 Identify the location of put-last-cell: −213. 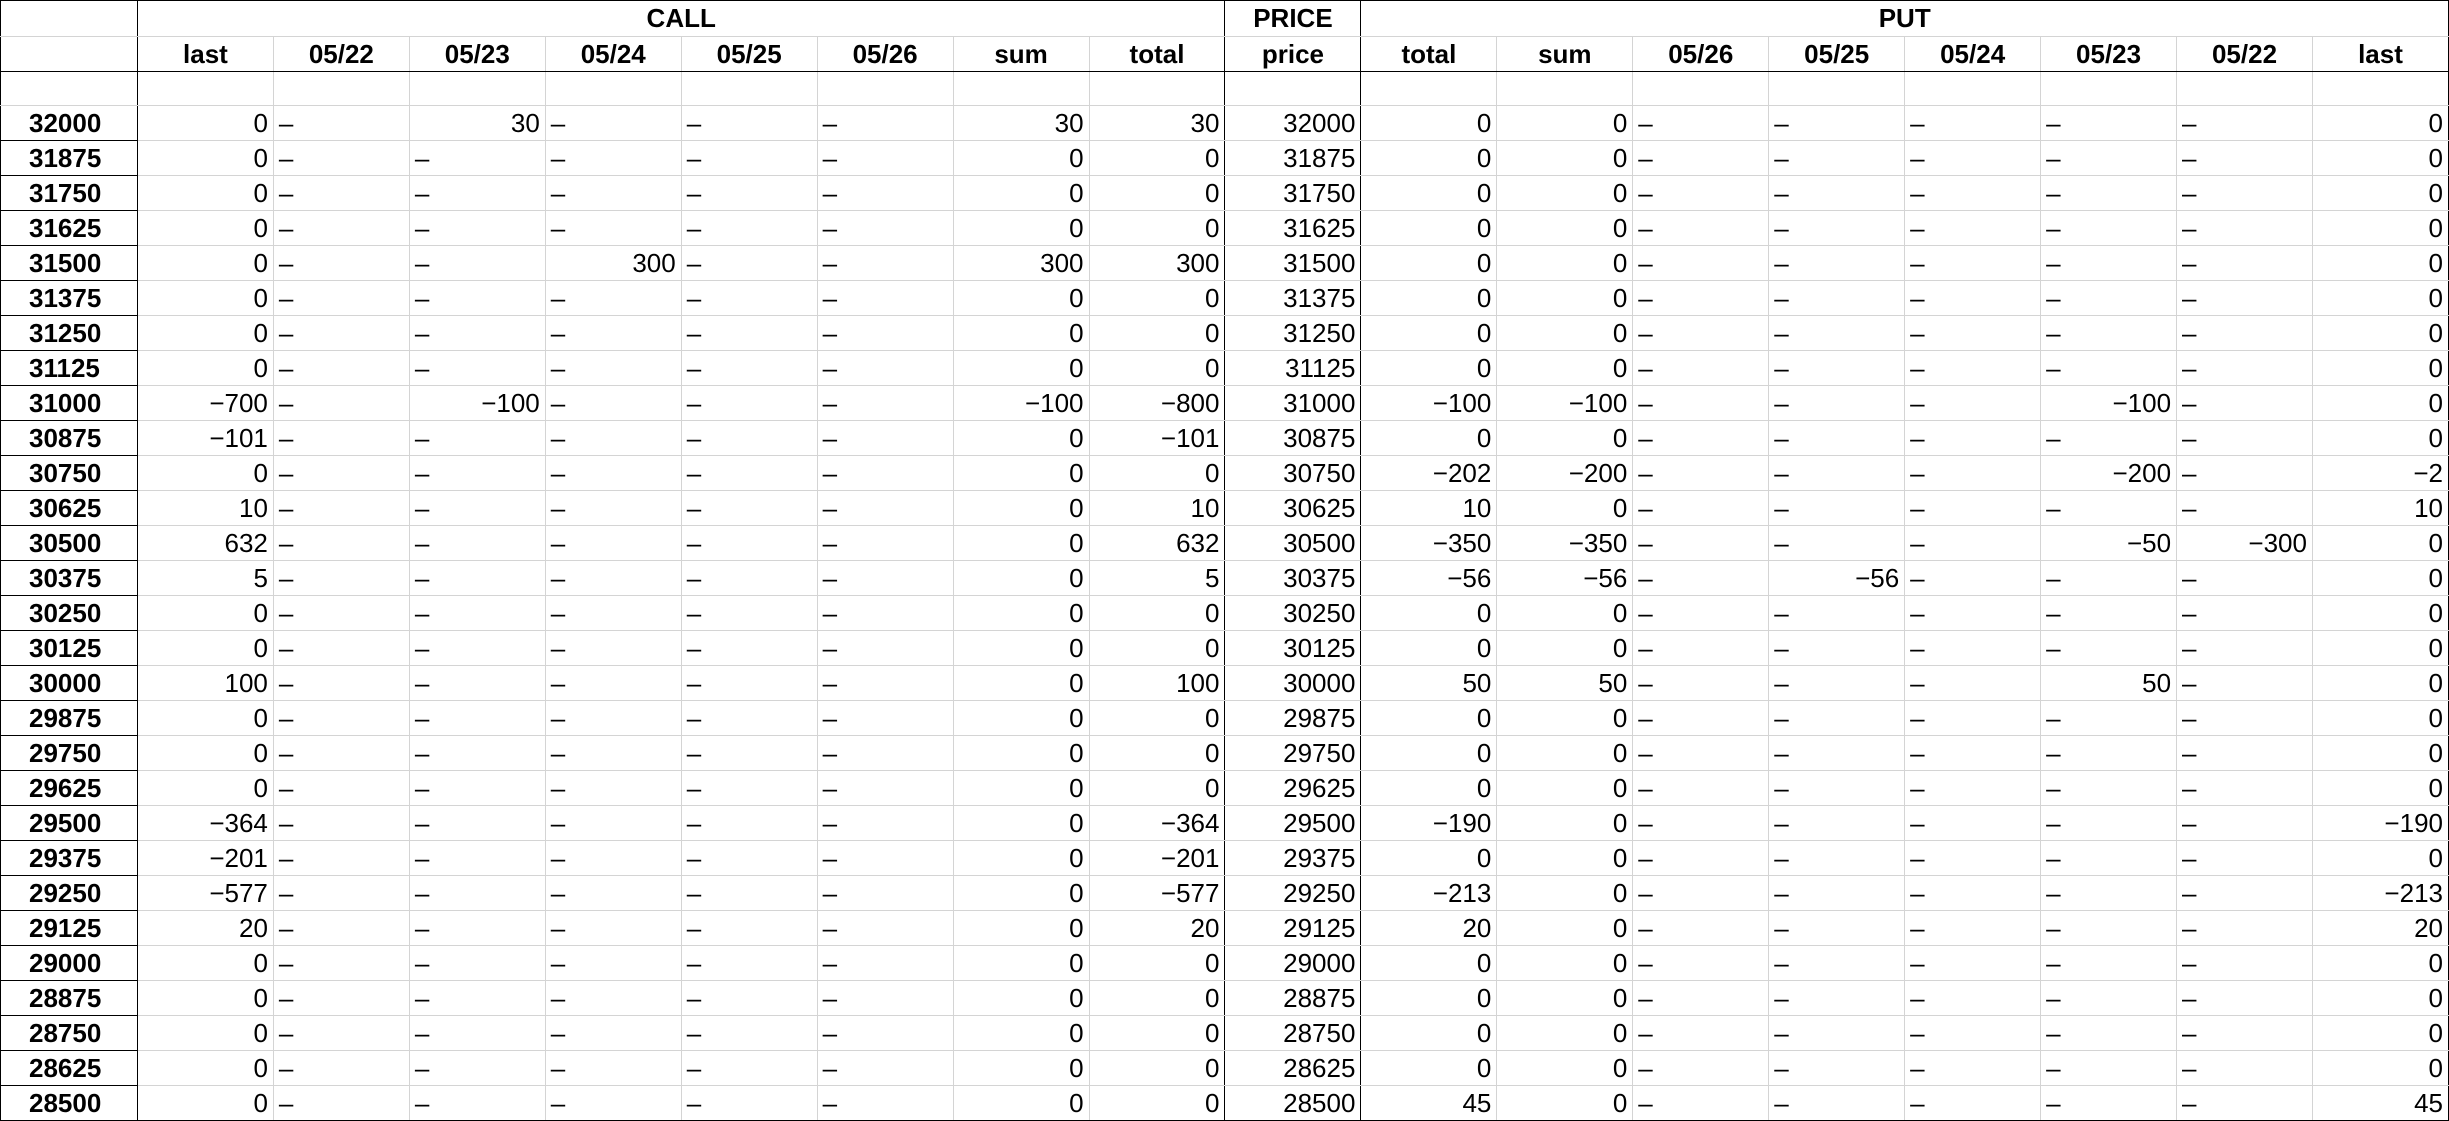
(2380, 893).